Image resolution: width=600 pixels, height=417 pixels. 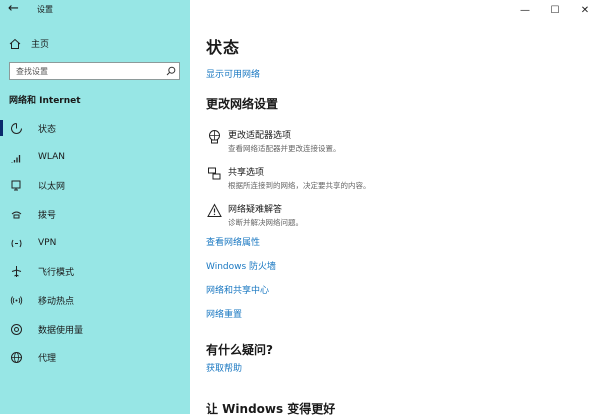 What do you see at coordinates (246, 173) in the screenshot?
I see `option-title: 共享选项` at bounding box center [246, 173].